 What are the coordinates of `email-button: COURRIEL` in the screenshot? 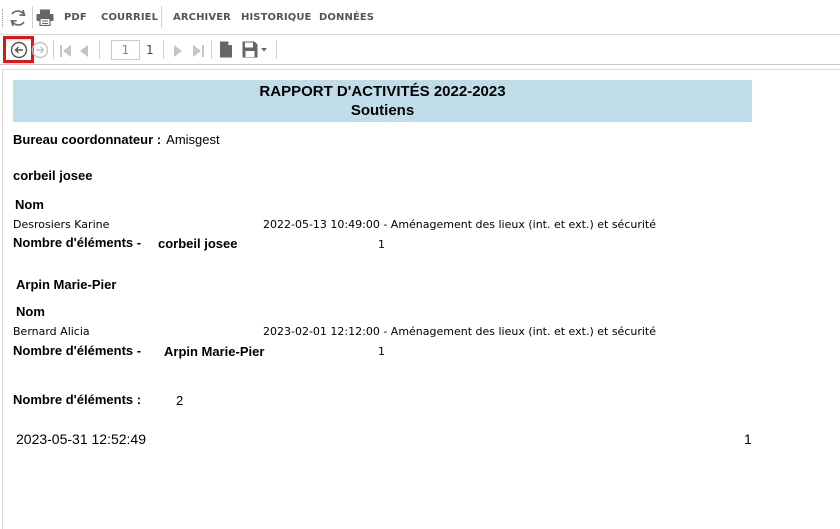 It's located at (129, 17).